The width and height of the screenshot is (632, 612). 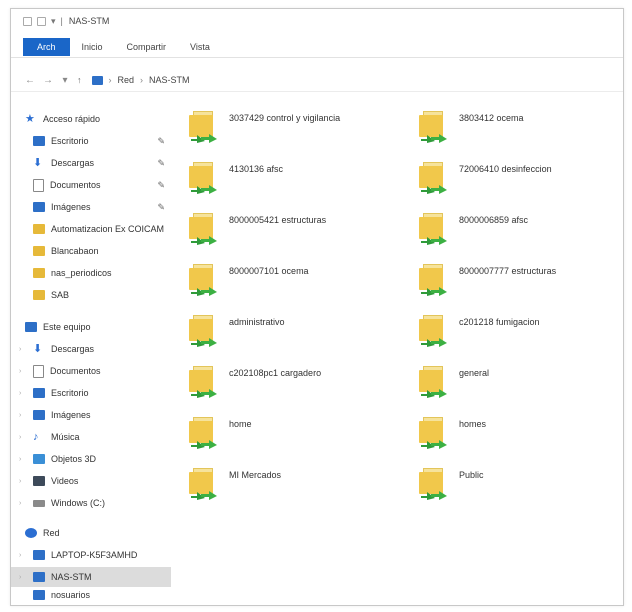 What do you see at coordinates (91, 119) in the screenshot?
I see `sidebar-item-quick-access: ★ Acceso rápido` at bounding box center [91, 119].